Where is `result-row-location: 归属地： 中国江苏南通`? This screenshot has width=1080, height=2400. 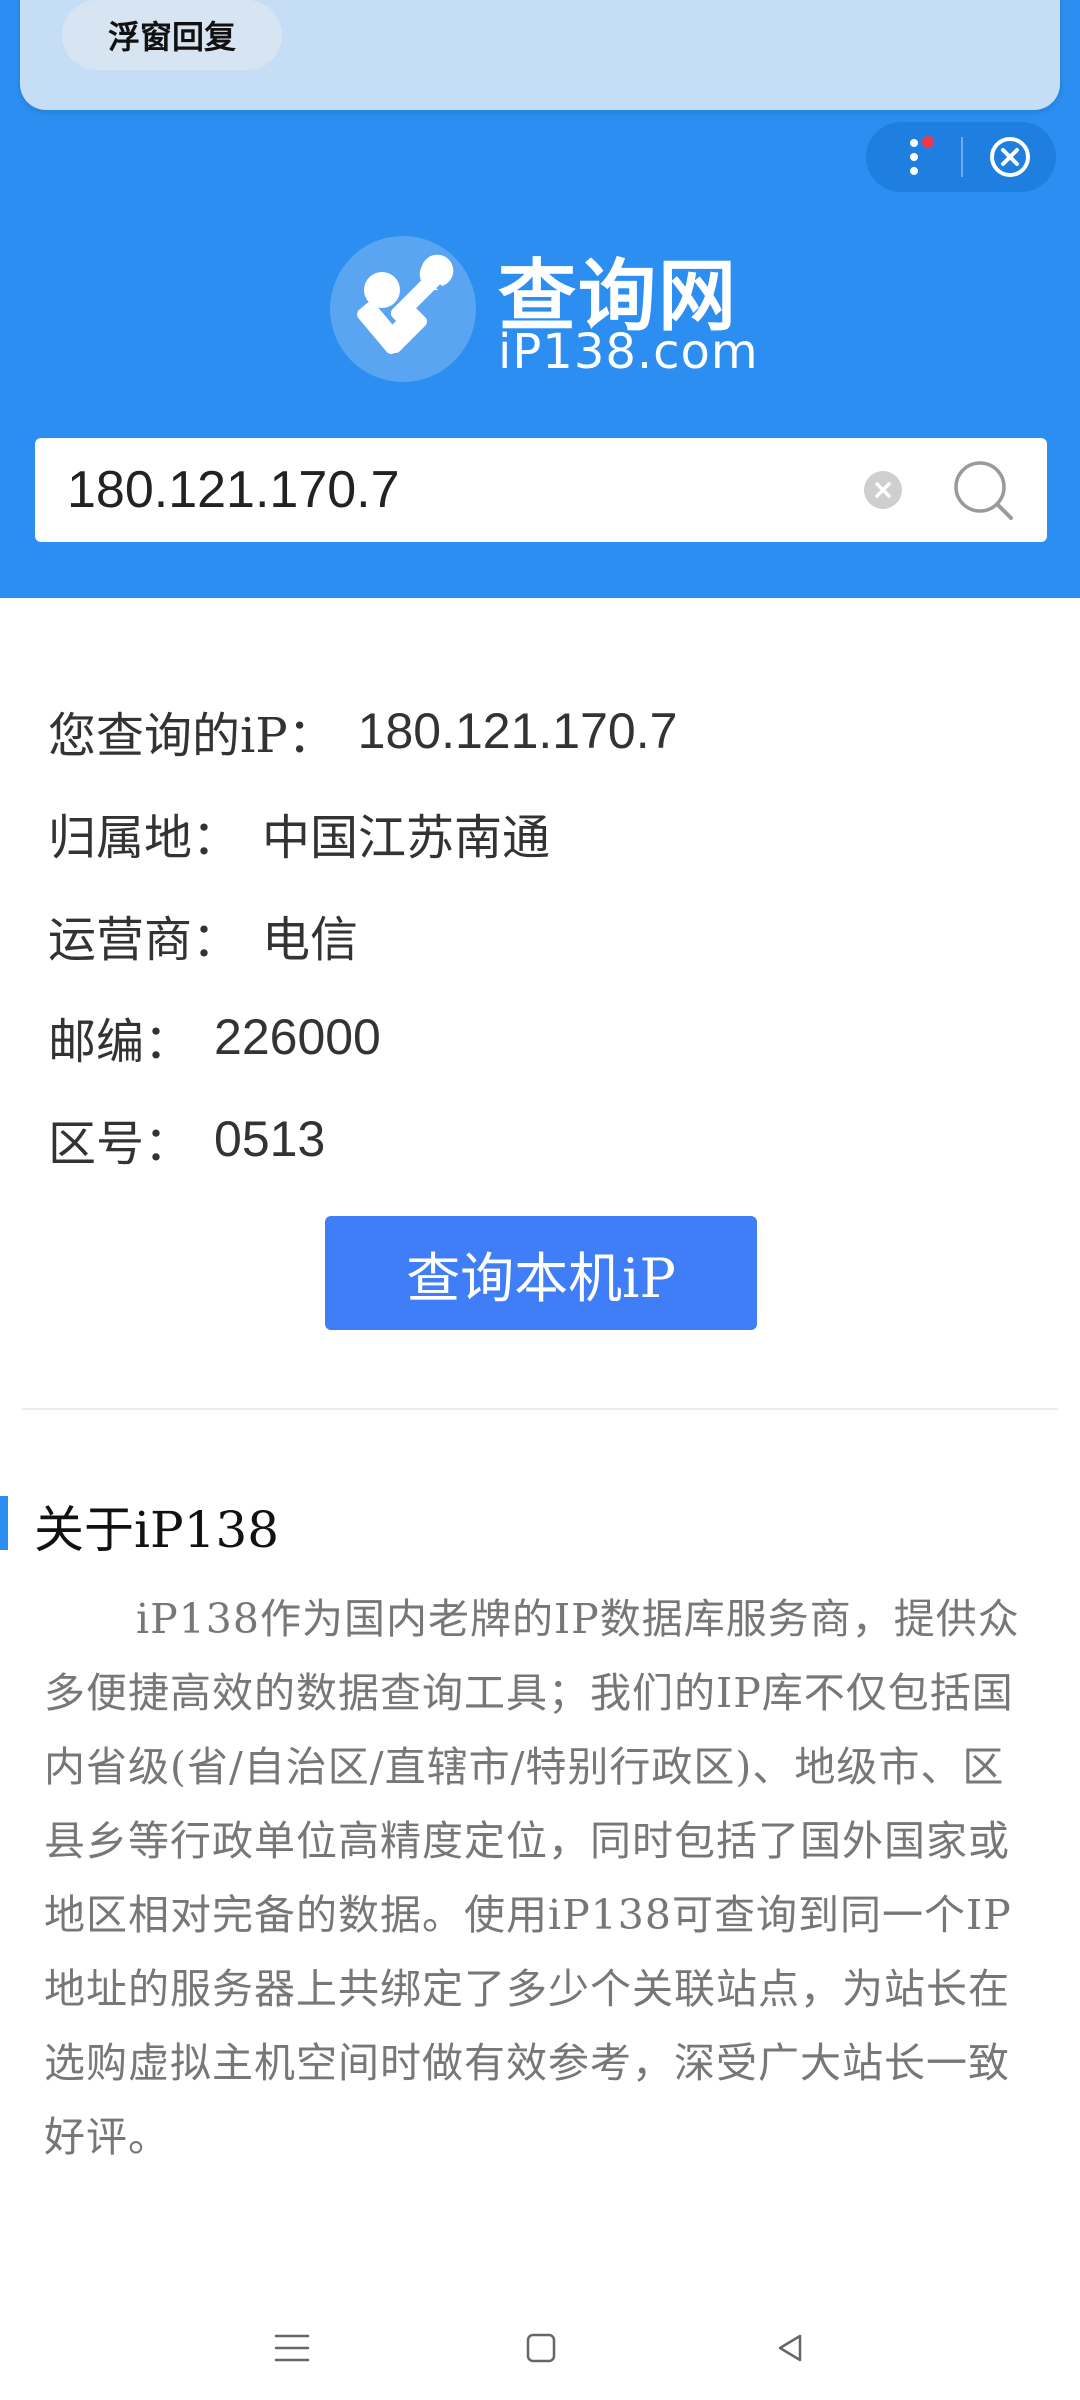
result-row-location: 归属地： 中国江苏南通 is located at coordinates (548, 833).